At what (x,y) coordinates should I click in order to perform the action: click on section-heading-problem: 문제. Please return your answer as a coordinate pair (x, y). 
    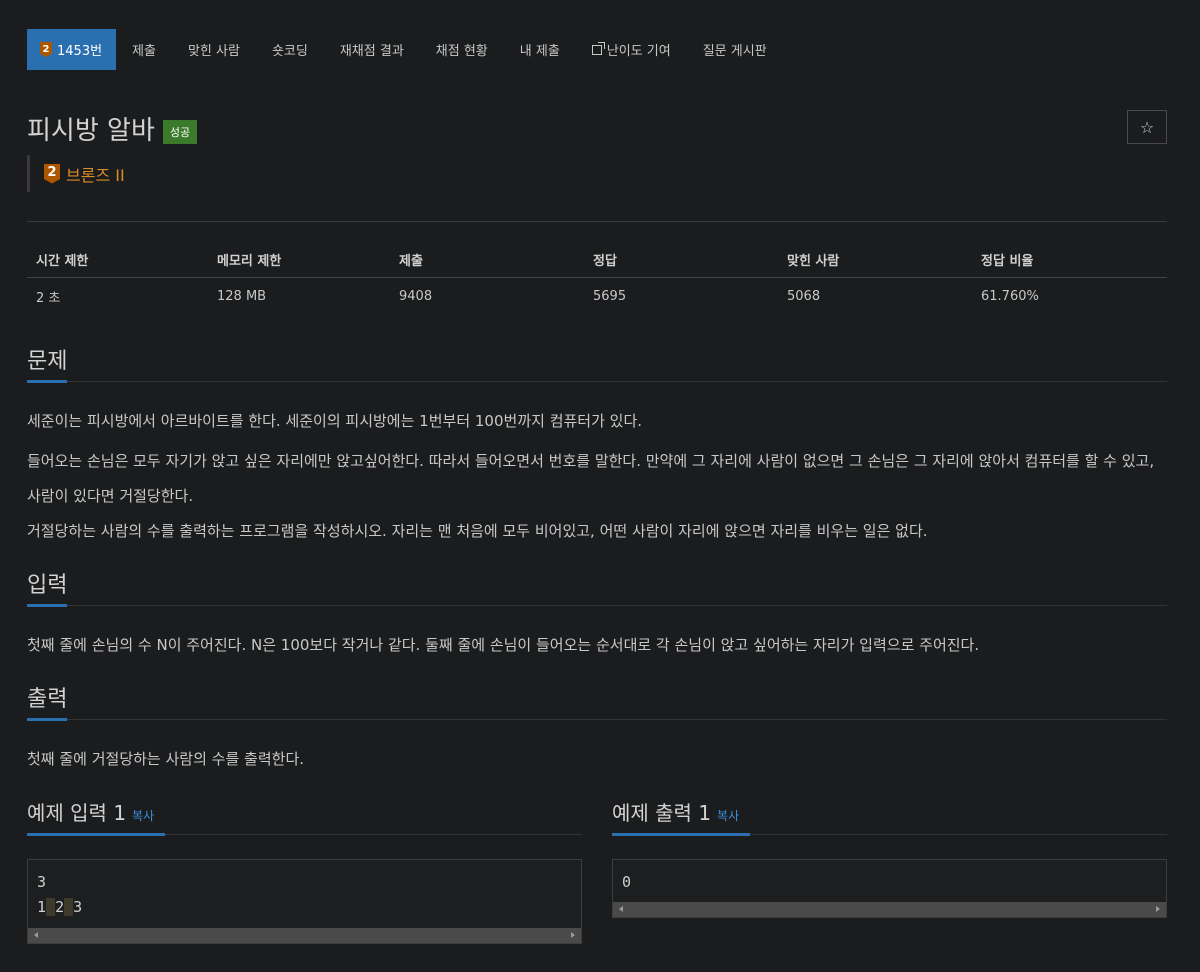
    Looking at the image, I should click on (597, 363).